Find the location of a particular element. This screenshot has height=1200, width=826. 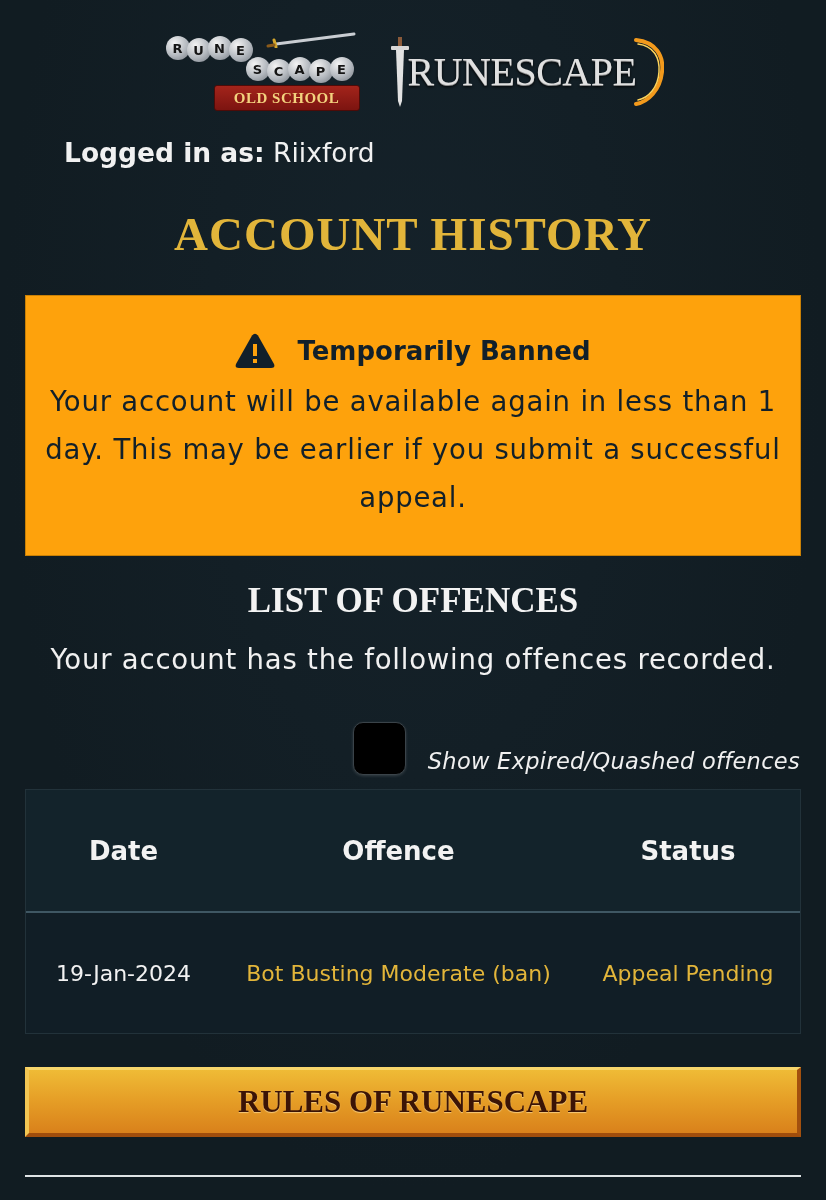

table-cell: 19-Jan-2024 is located at coordinates (123, 973).